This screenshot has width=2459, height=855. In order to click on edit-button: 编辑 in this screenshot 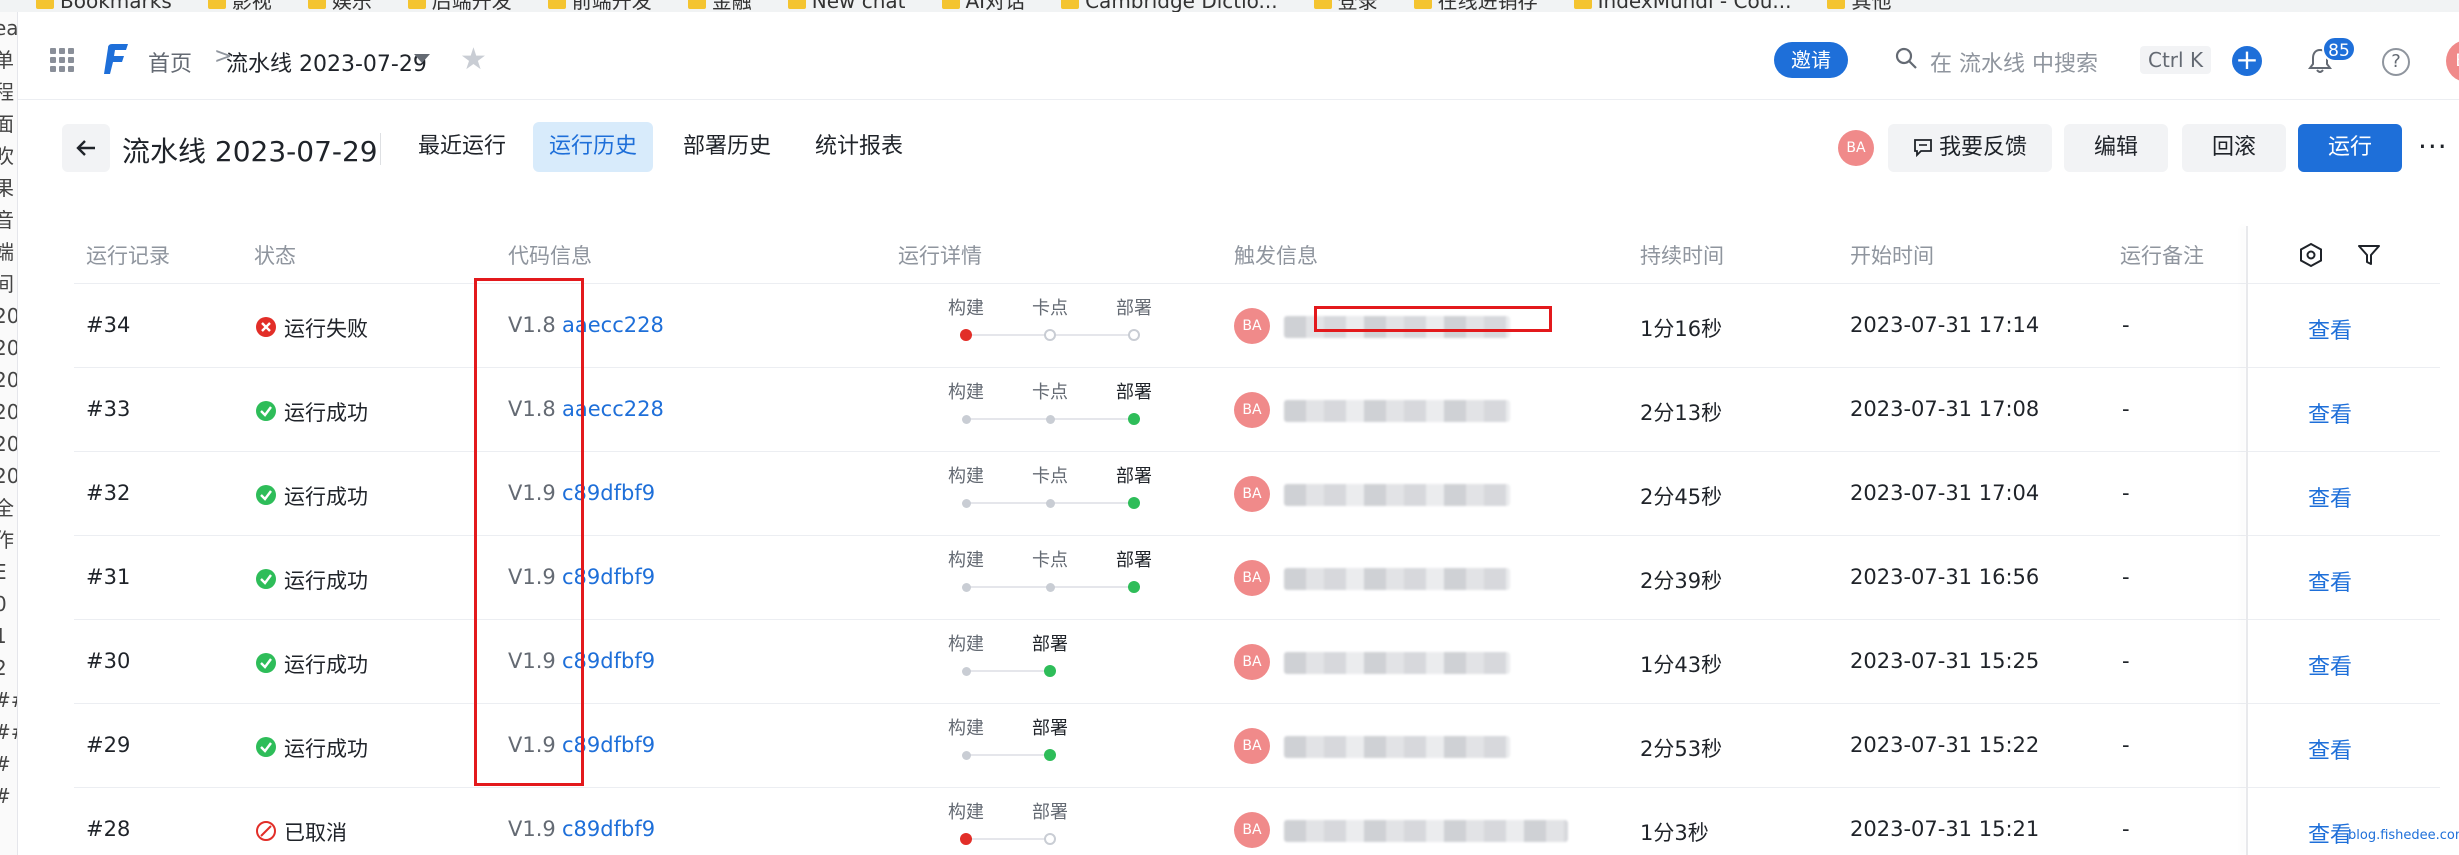, I will do `click(2116, 148)`.